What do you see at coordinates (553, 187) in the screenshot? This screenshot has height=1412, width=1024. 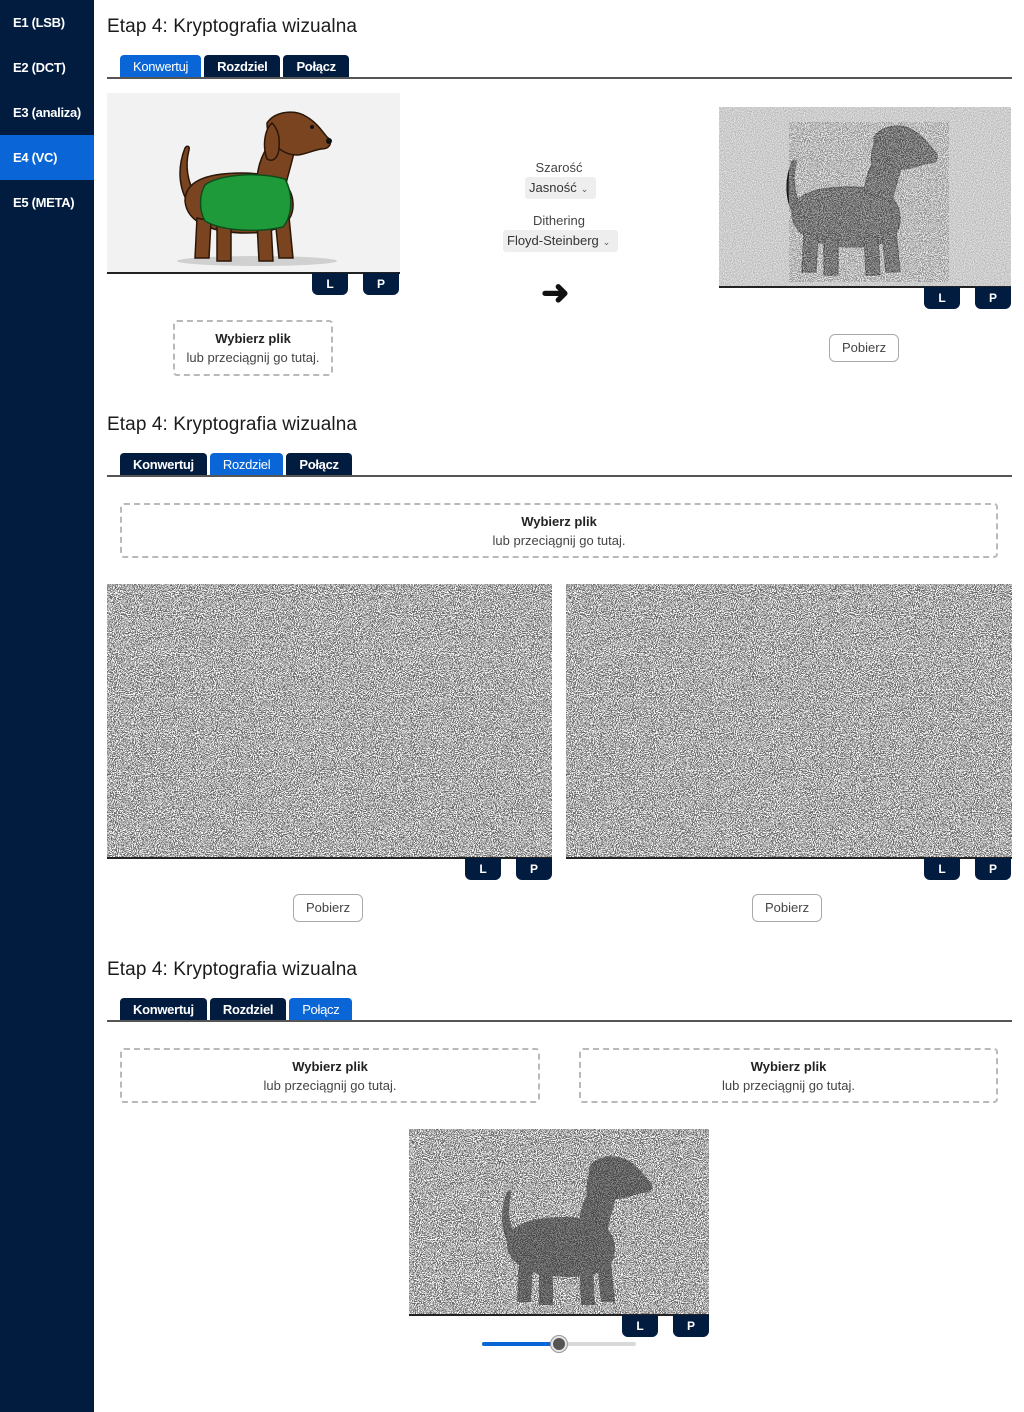 I see `grayscale-value: Jasność` at bounding box center [553, 187].